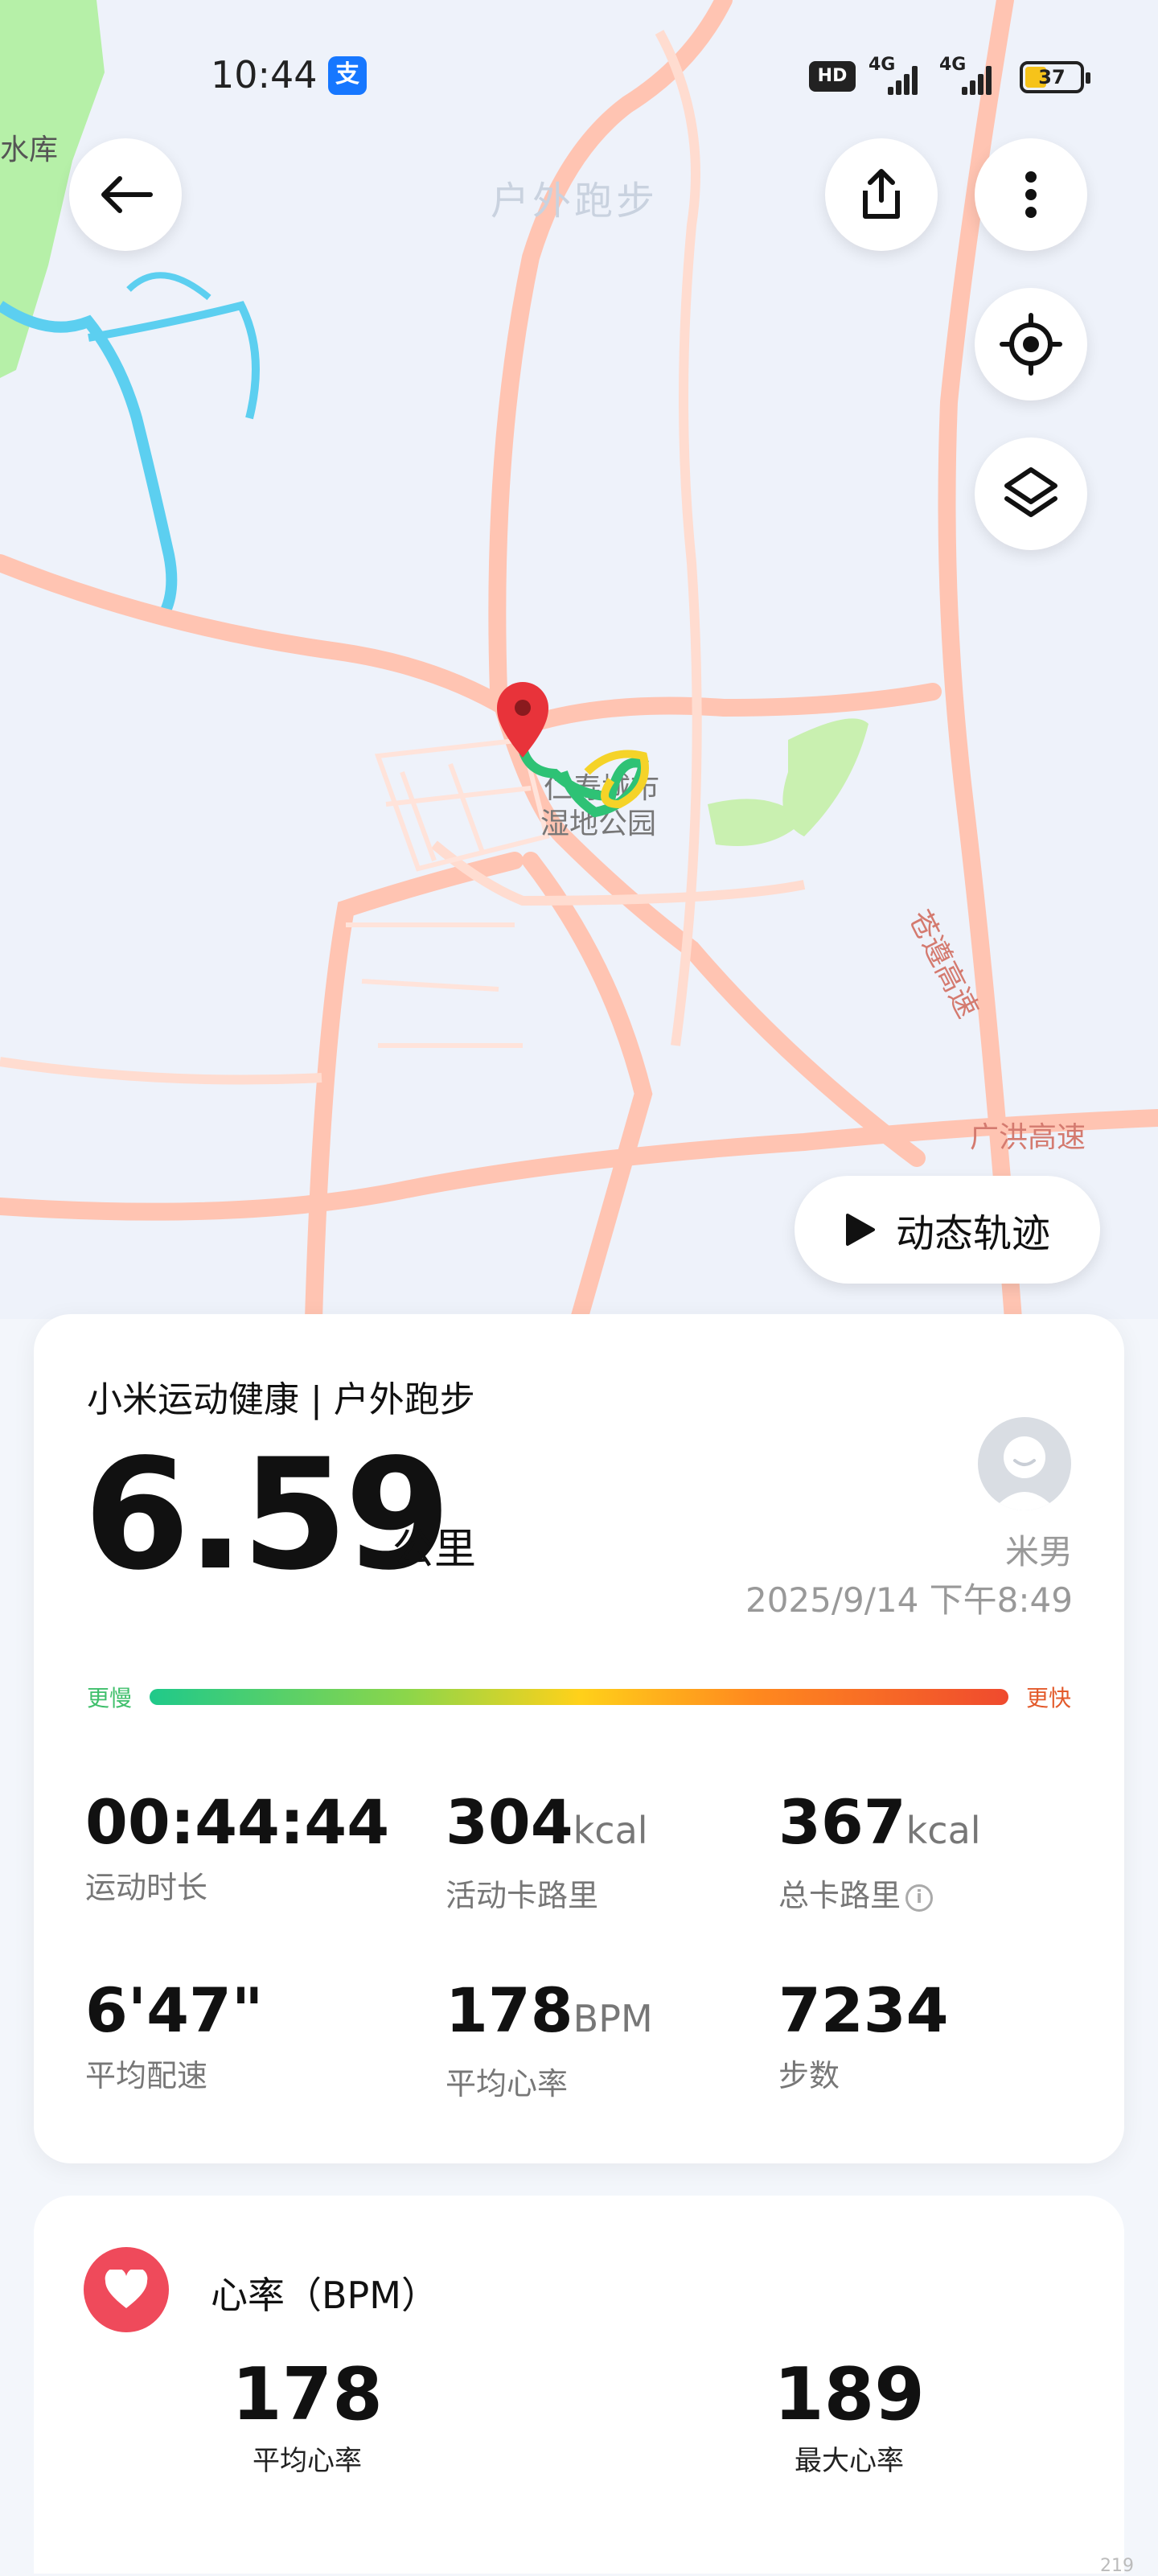 The width and height of the screenshot is (1158, 2576). What do you see at coordinates (307, 2394) in the screenshot?
I see `hr-average-value: 178` at bounding box center [307, 2394].